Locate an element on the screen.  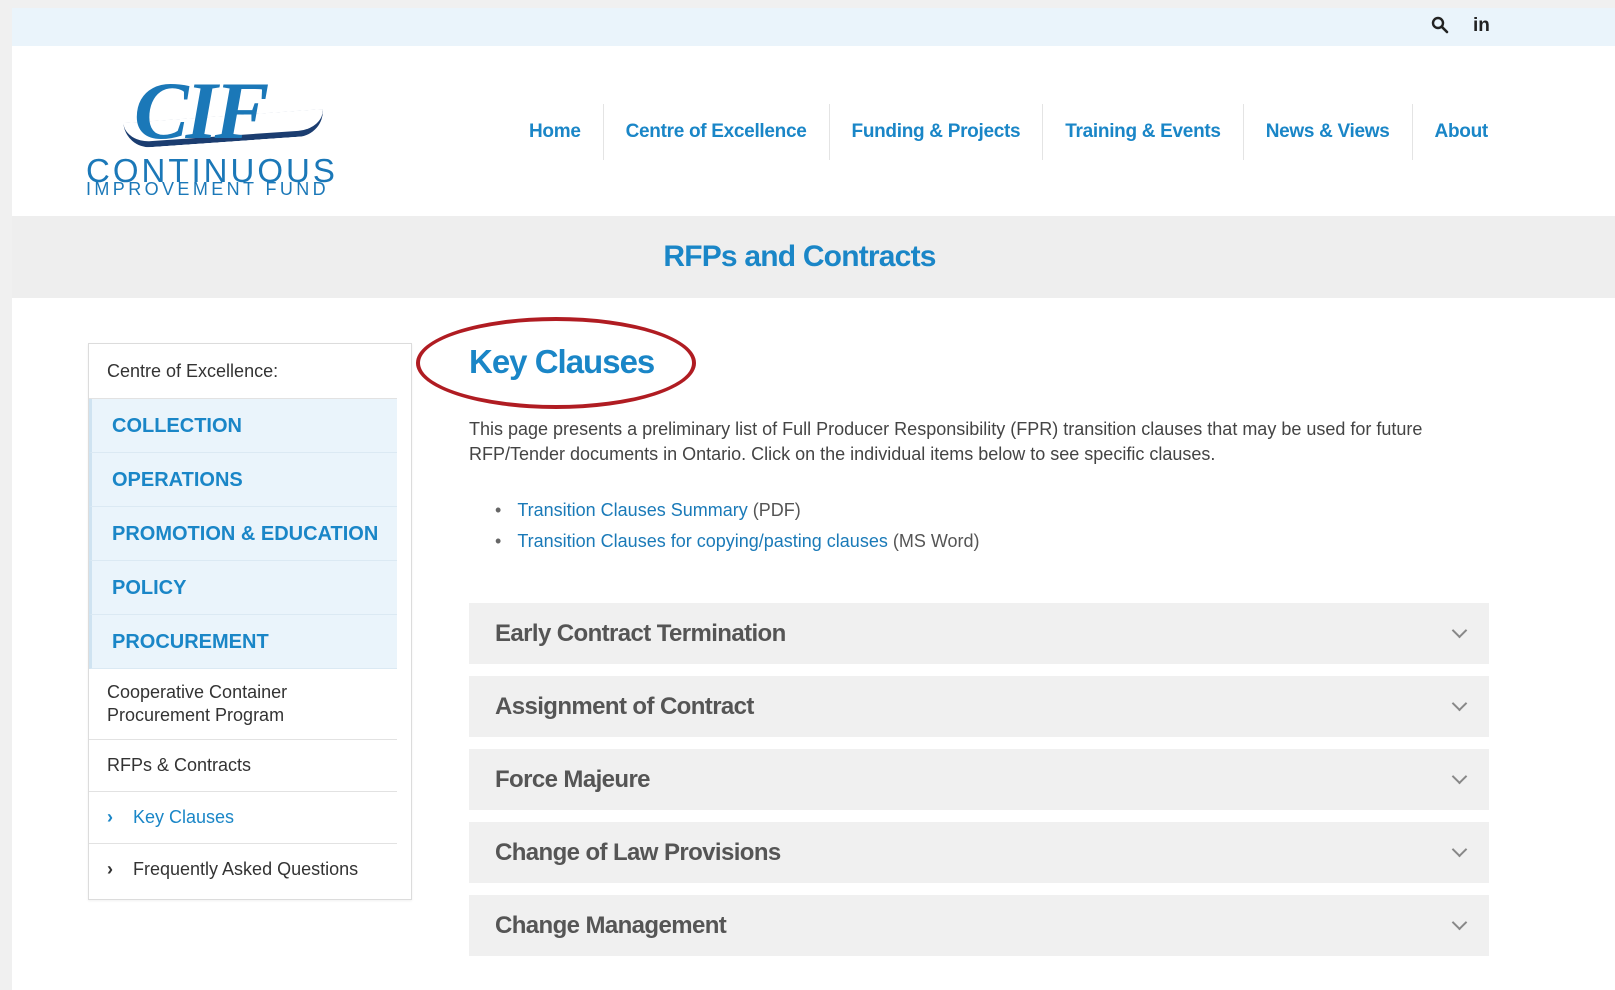
sidebar-heading: Centre of Excellence: is located at coordinates (243, 371).